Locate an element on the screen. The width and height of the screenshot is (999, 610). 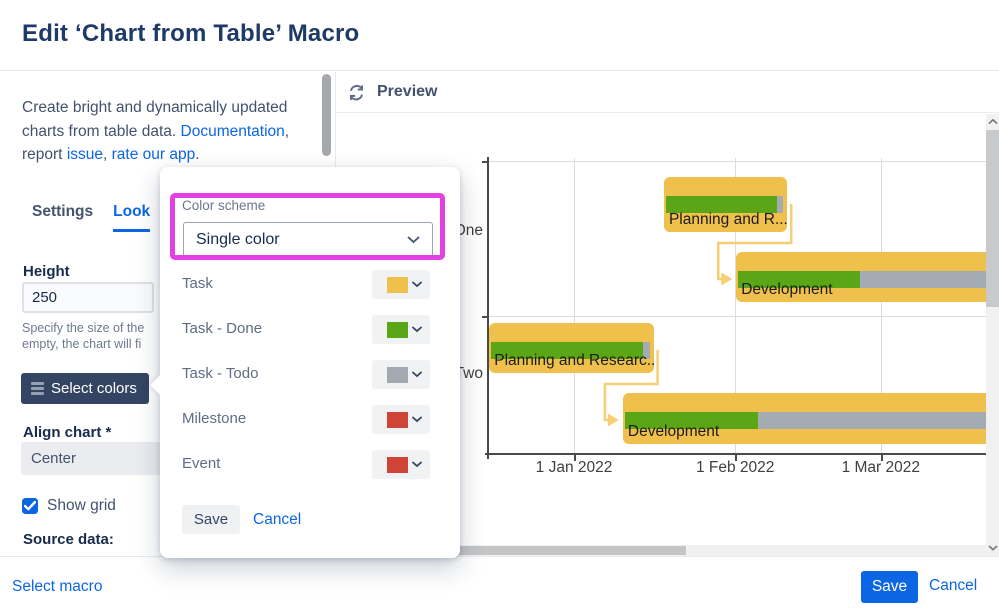
settings-scrollbar-thumb is located at coordinates (326, 115).